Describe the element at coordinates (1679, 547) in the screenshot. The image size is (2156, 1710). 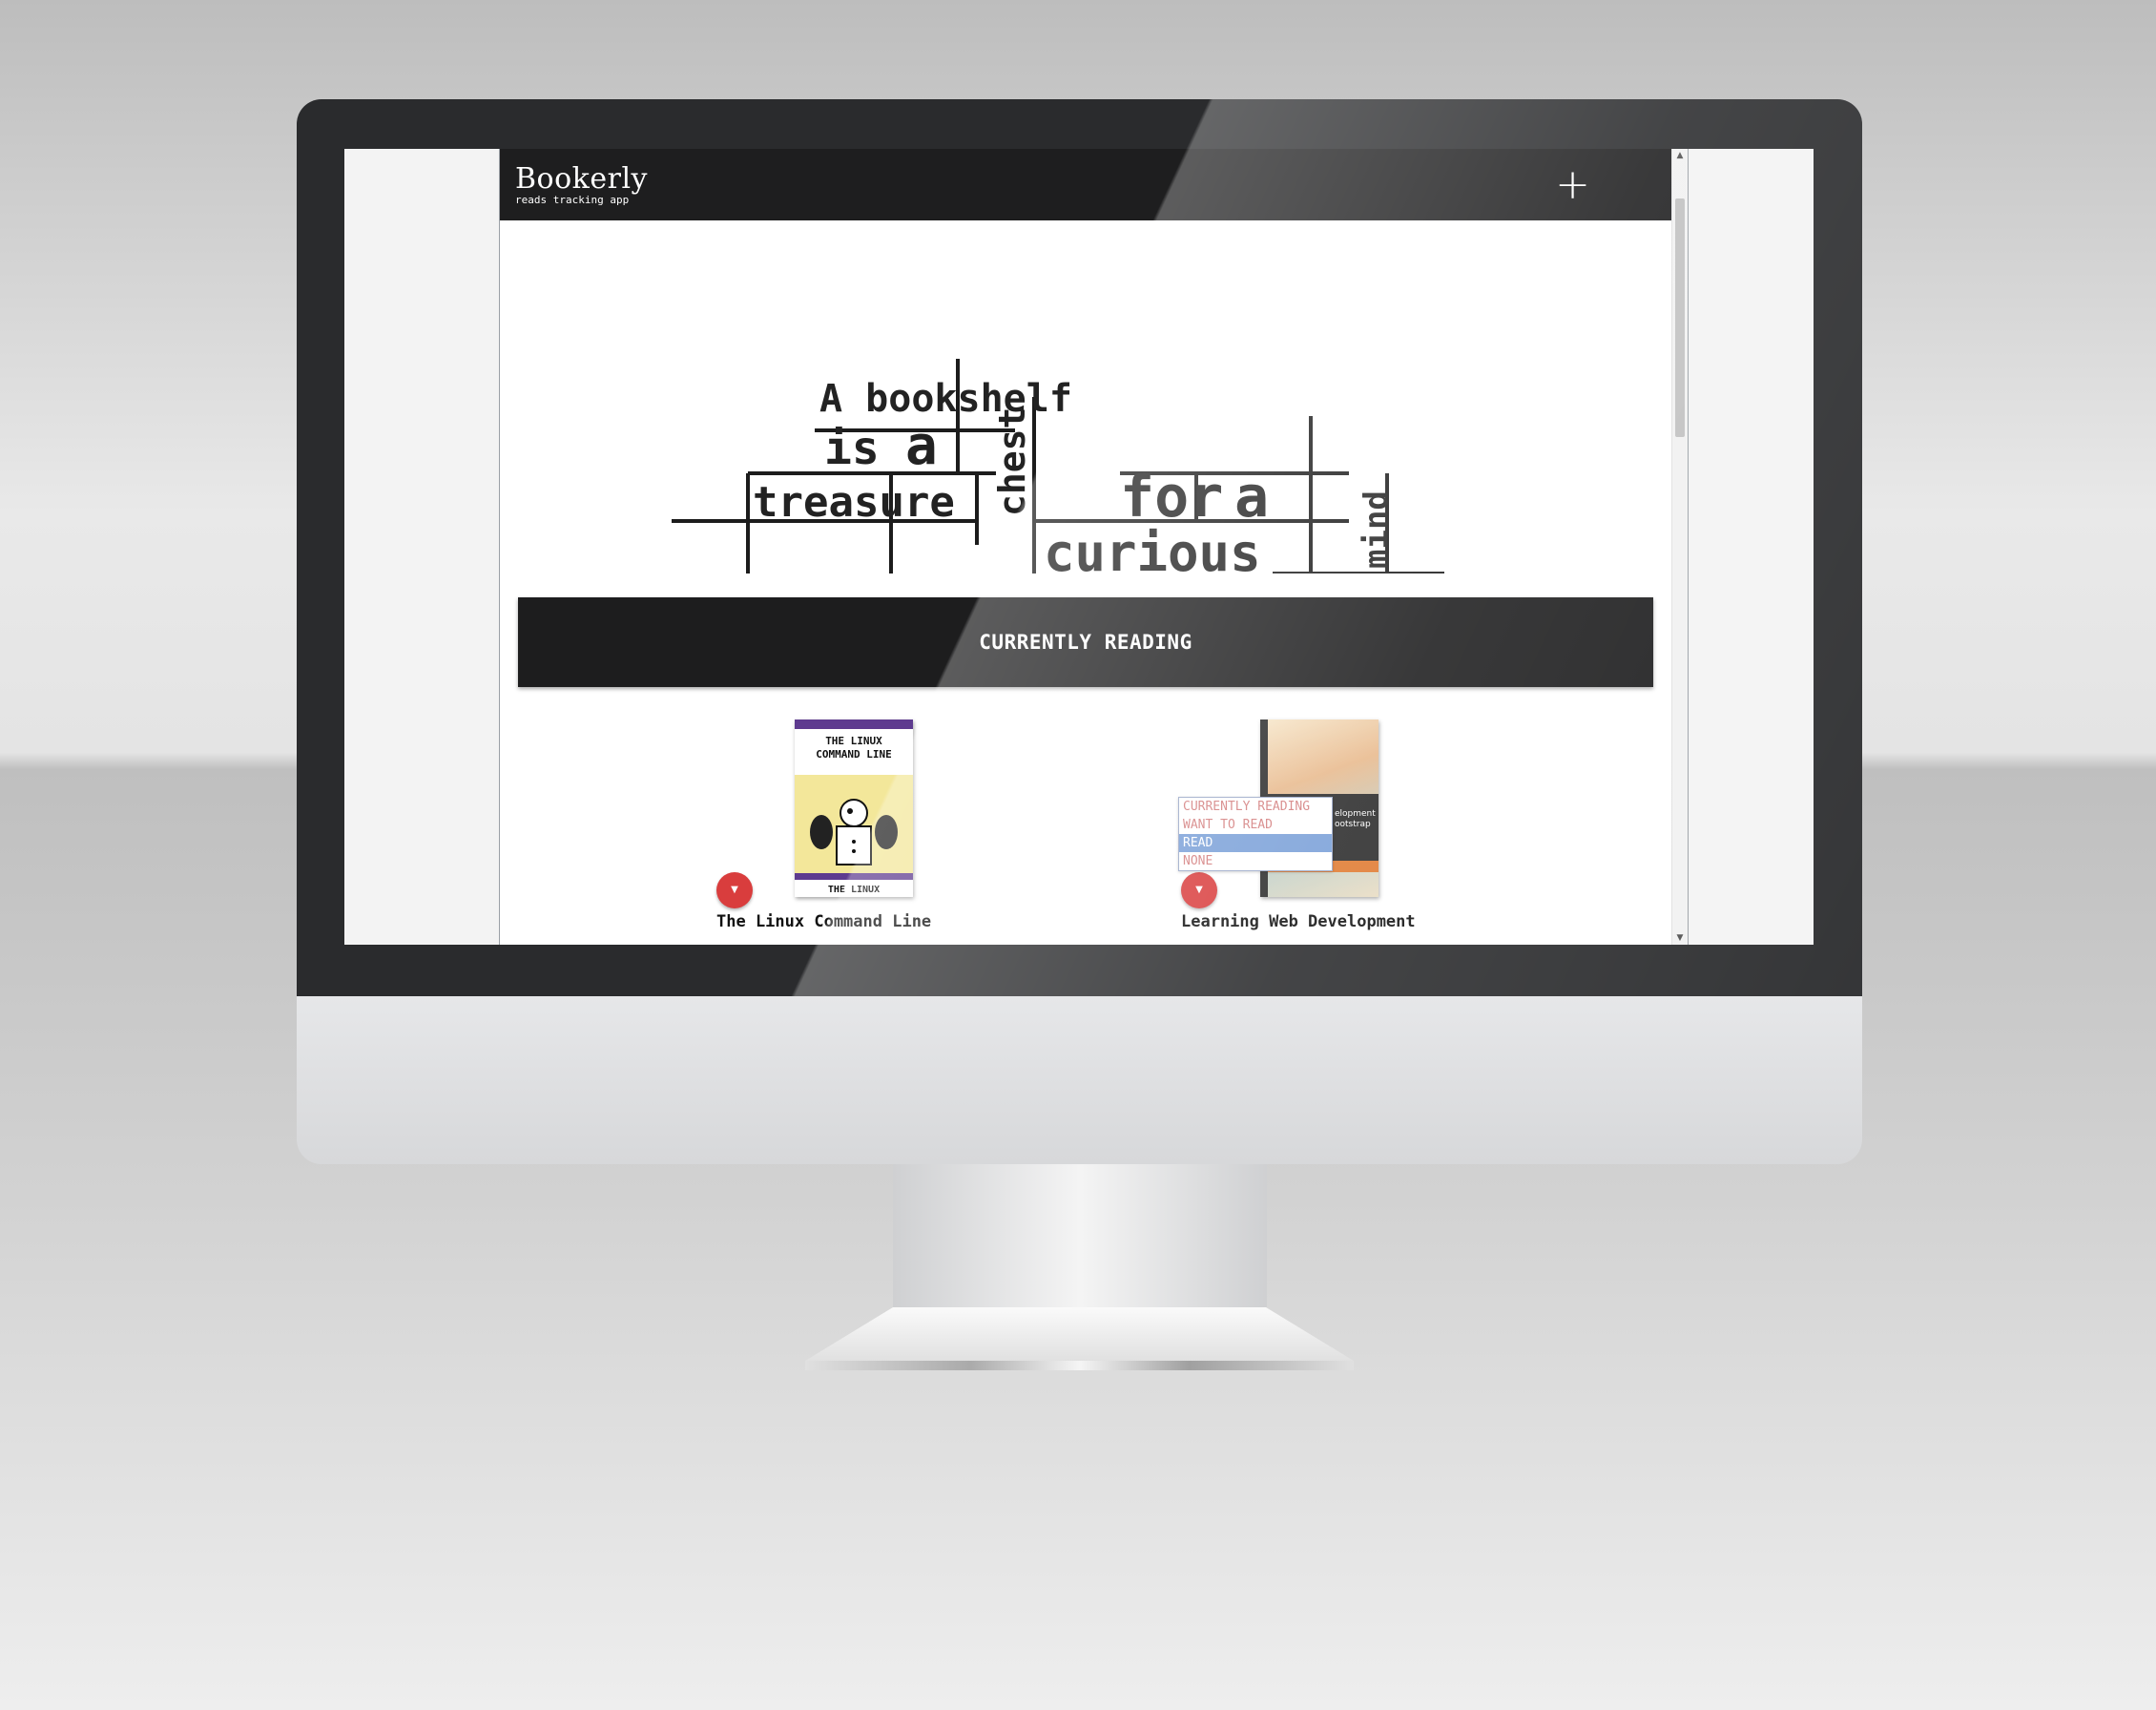
I see `vertical-scrollbar: ▲ ▼` at that location.